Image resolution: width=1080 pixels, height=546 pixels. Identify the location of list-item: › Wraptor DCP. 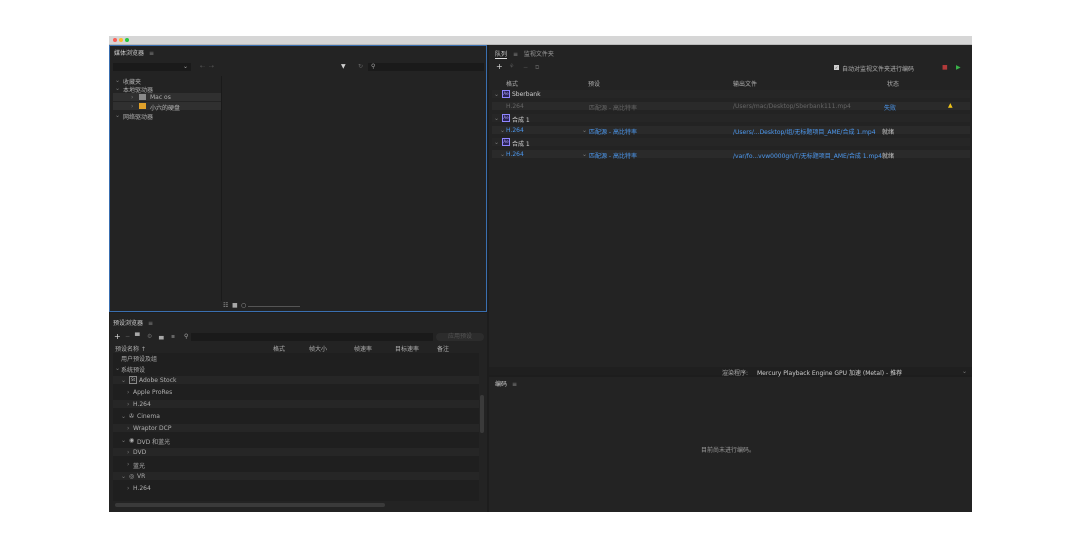
(296, 428).